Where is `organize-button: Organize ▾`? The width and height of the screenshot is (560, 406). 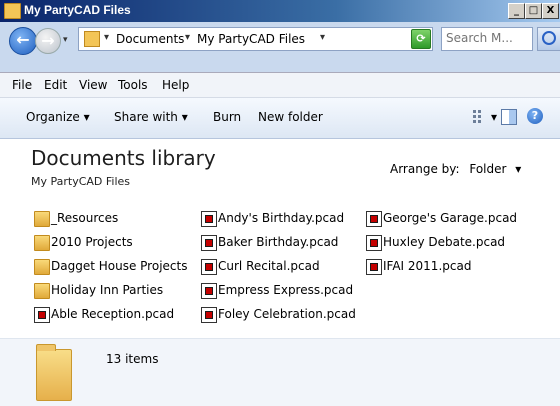 organize-button: Organize ▾ is located at coordinates (58, 117).